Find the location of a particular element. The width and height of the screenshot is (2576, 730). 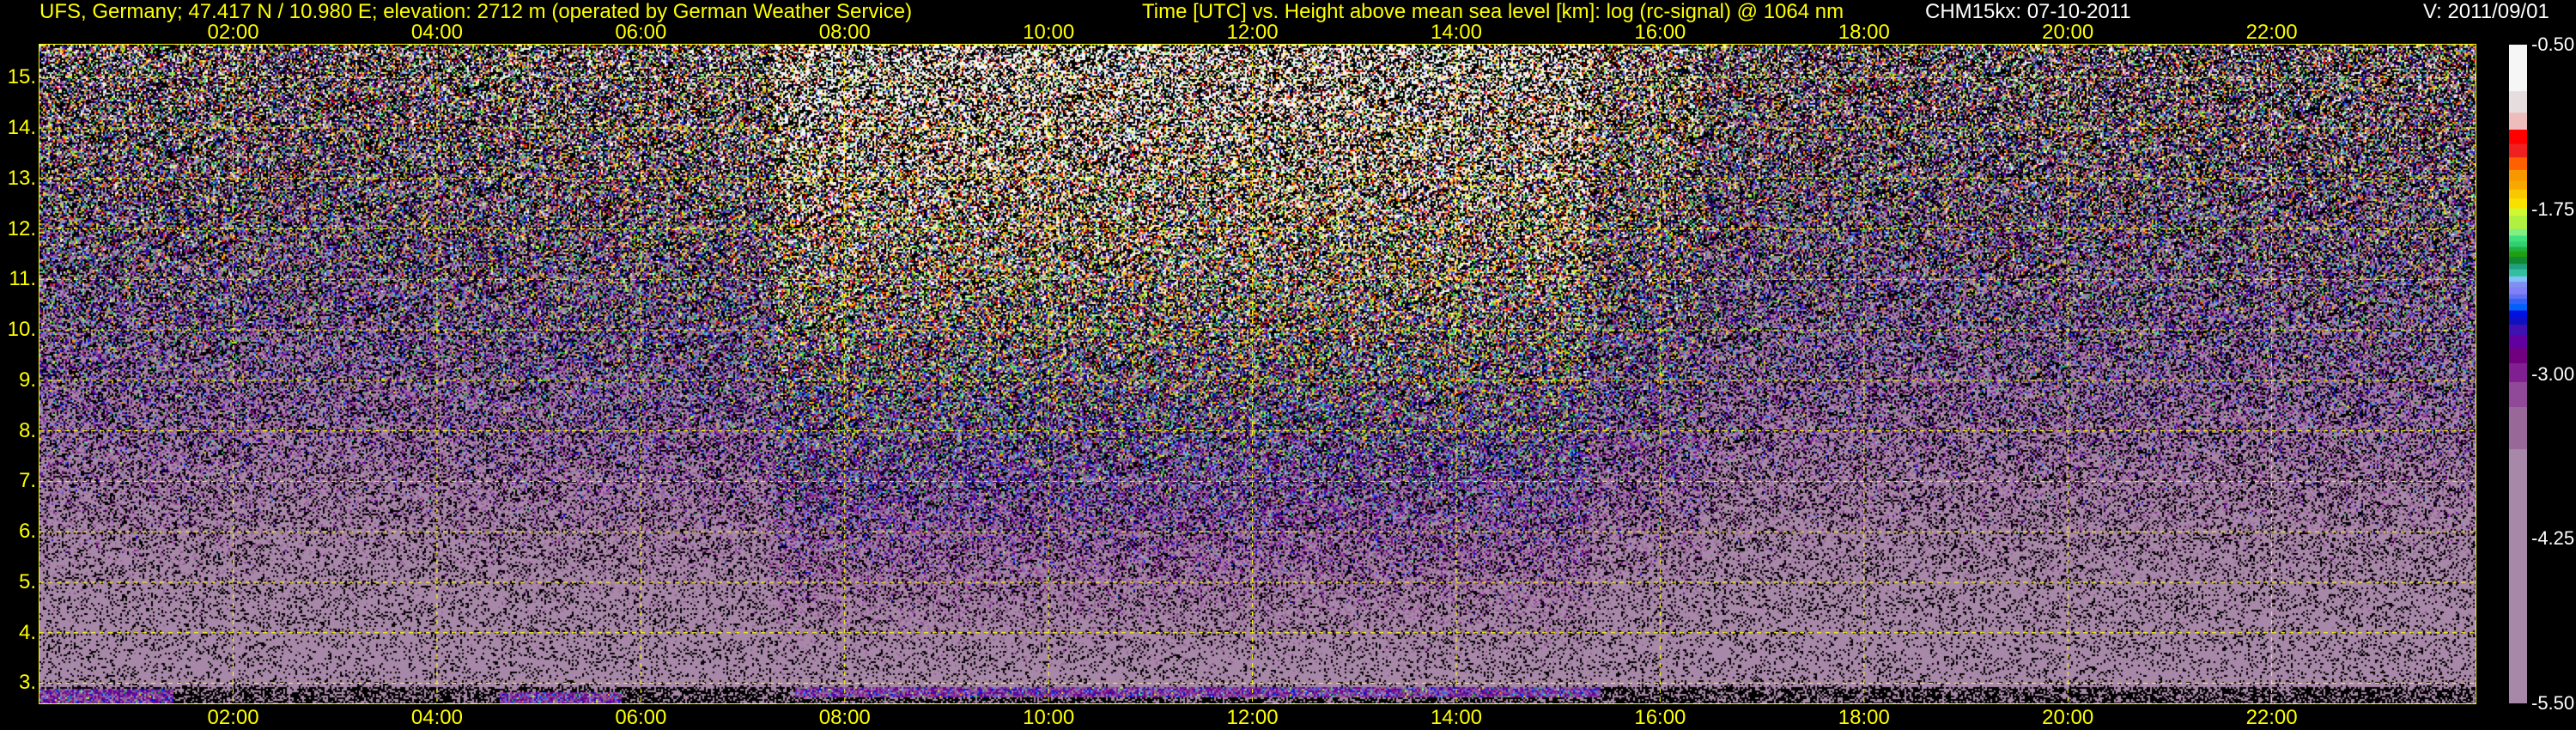

instrument-date-label: CHM15kx: 07-10-2011 is located at coordinates (2028, 11).